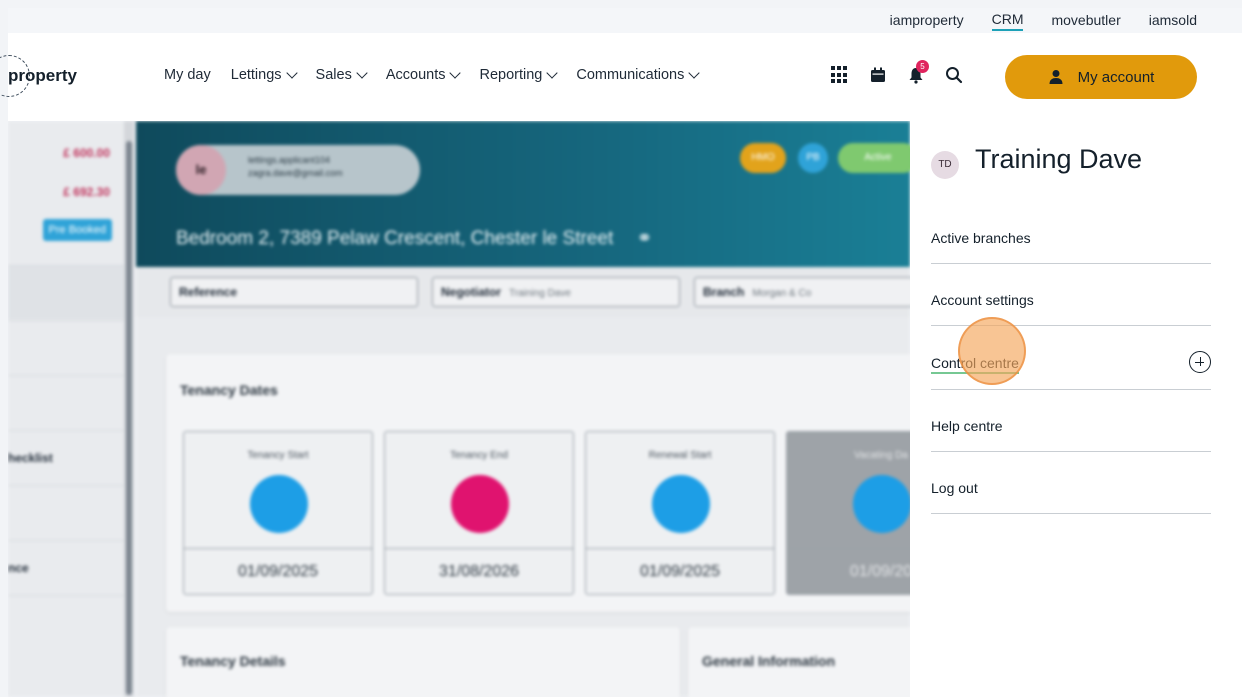 This screenshot has width=1242, height=697. Describe the element at coordinates (479, 571) in the screenshot. I see `tile-date: 31/08/2026` at that location.